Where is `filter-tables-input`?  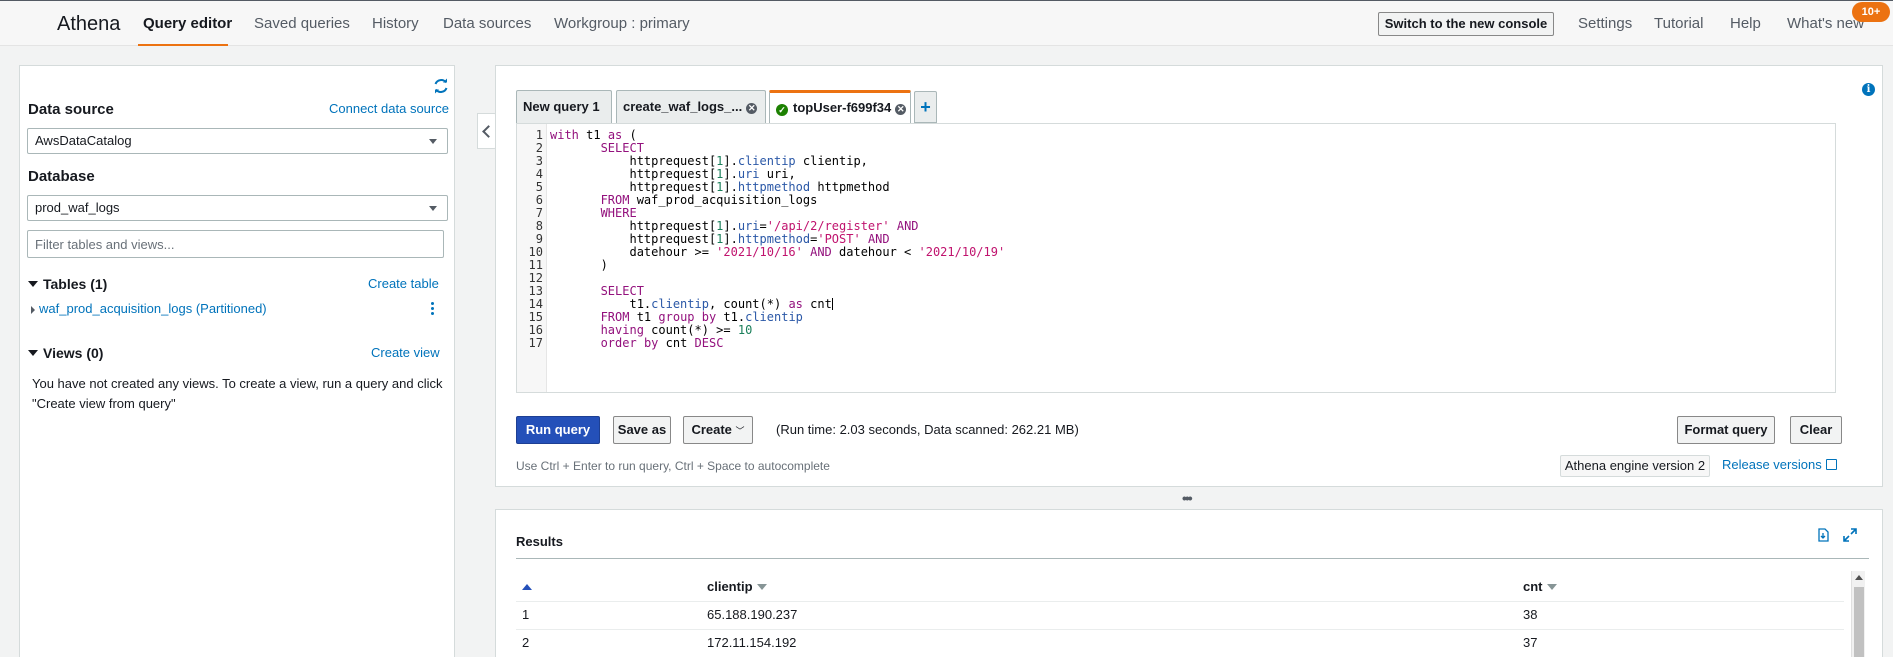 filter-tables-input is located at coordinates (235, 244).